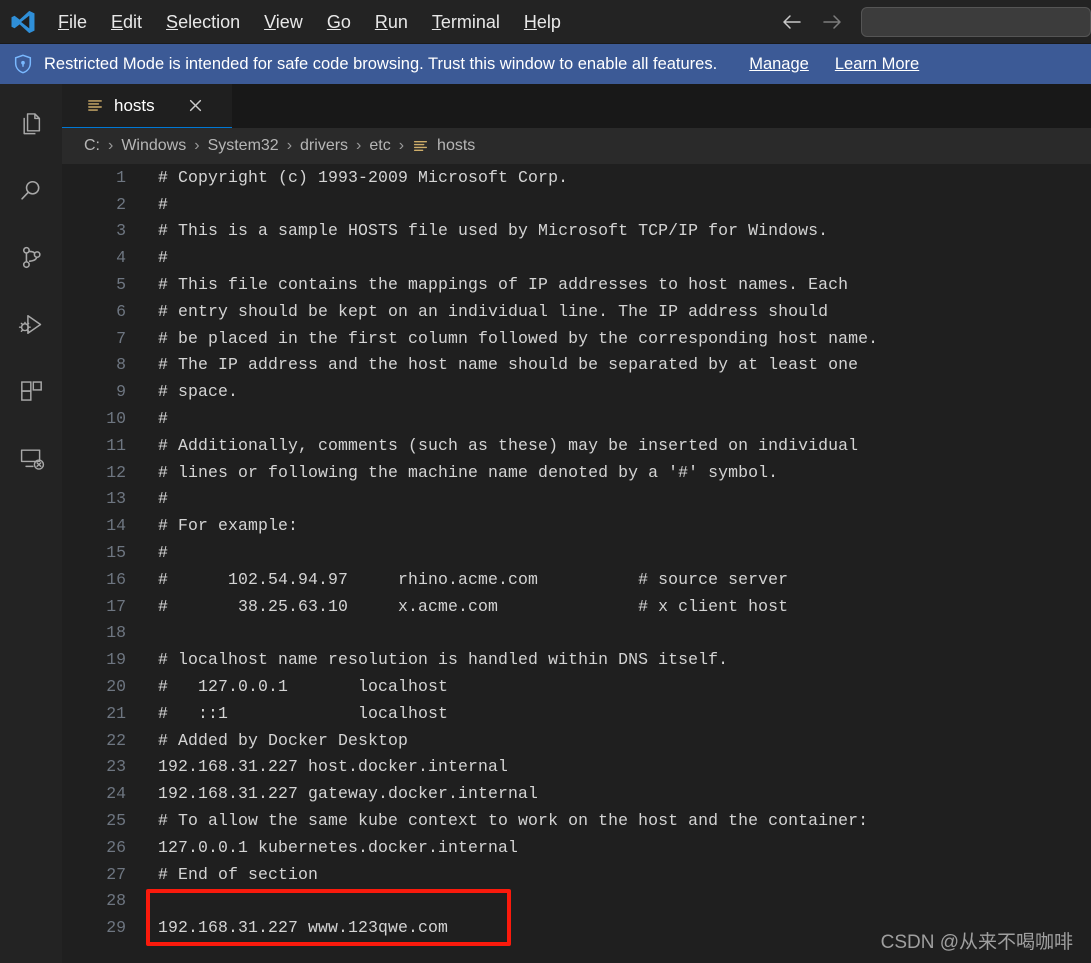  I want to click on line-number: 29, so click(116, 928).